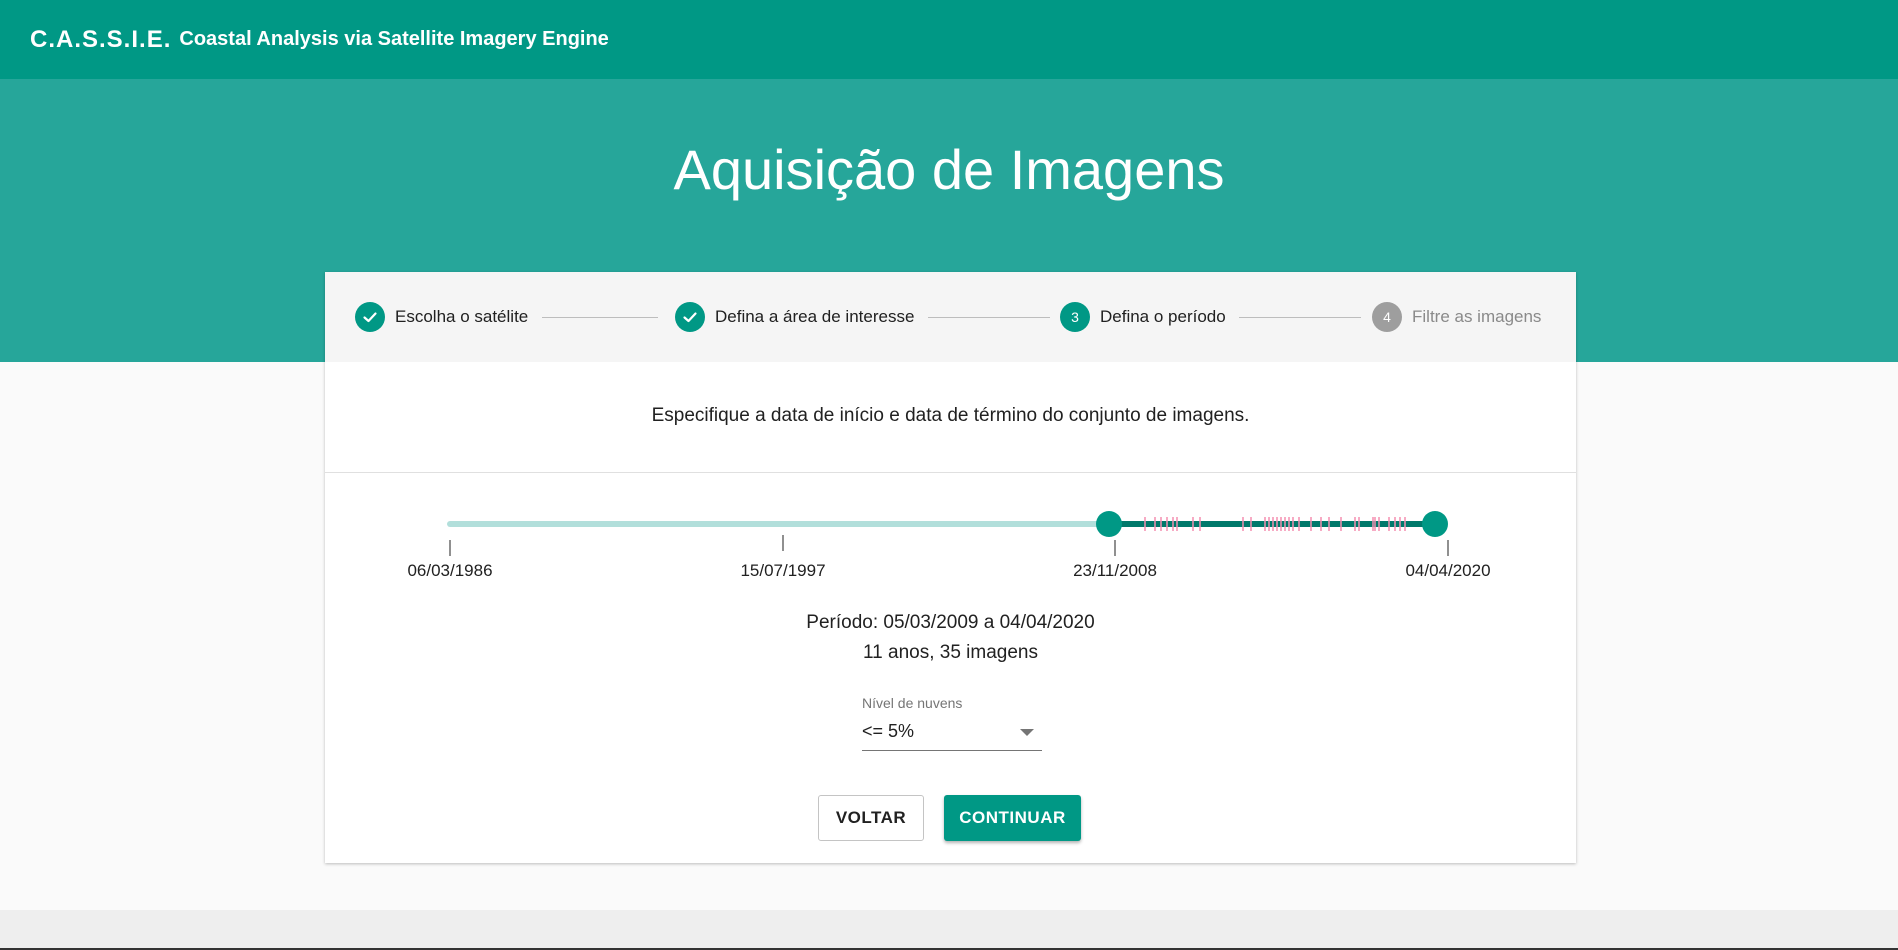 The height and width of the screenshot is (950, 1898). I want to click on step-number: 4, so click(1387, 317).